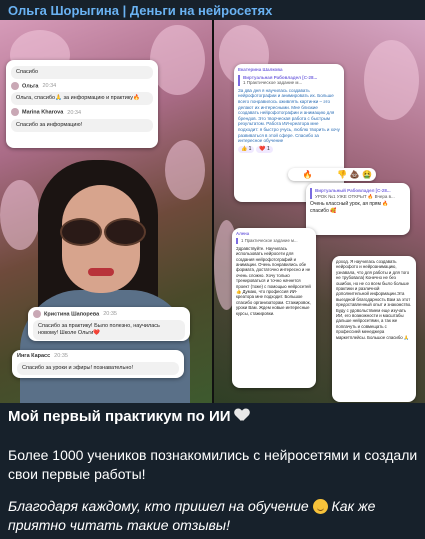 The height and width of the screenshot is (539, 425). Describe the element at coordinates (43, 112) in the screenshot. I see `author-name: Marina Kharova` at that location.